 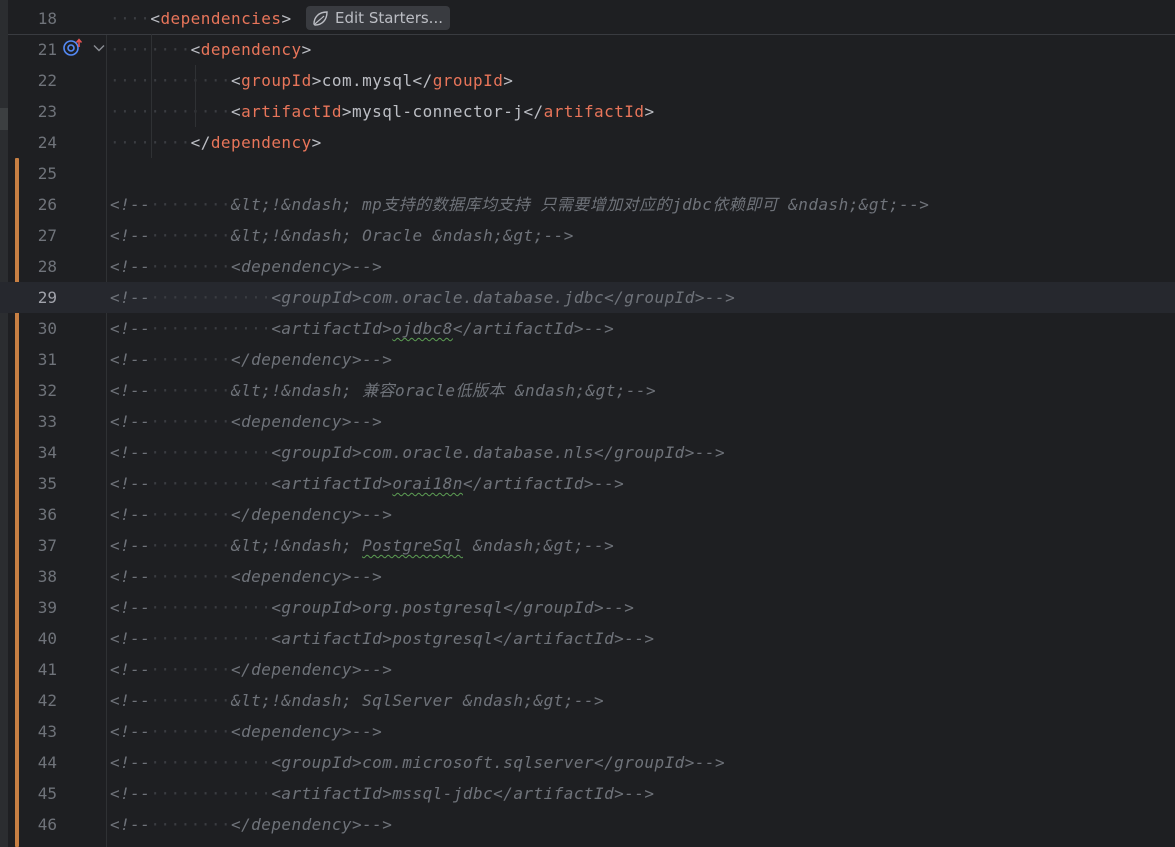 What do you see at coordinates (587, 576) in the screenshot?
I see `code-line: 38 <!--········<dependency>-->` at bounding box center [587, 576].